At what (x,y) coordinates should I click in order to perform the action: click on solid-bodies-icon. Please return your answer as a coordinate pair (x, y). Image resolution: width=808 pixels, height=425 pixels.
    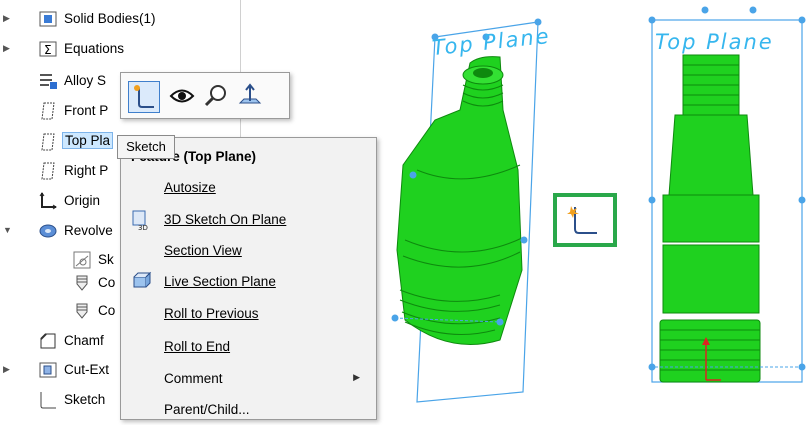
    Looking at the image, I should click on (48, 19).